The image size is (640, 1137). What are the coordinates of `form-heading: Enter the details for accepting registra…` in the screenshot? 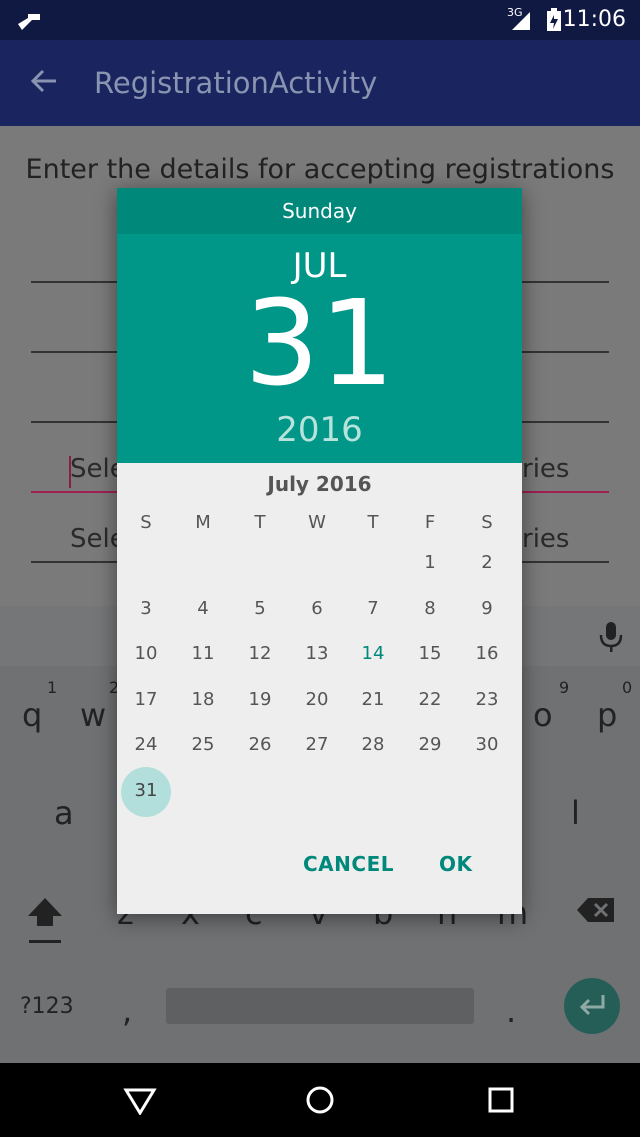 It's located at (320, 169).